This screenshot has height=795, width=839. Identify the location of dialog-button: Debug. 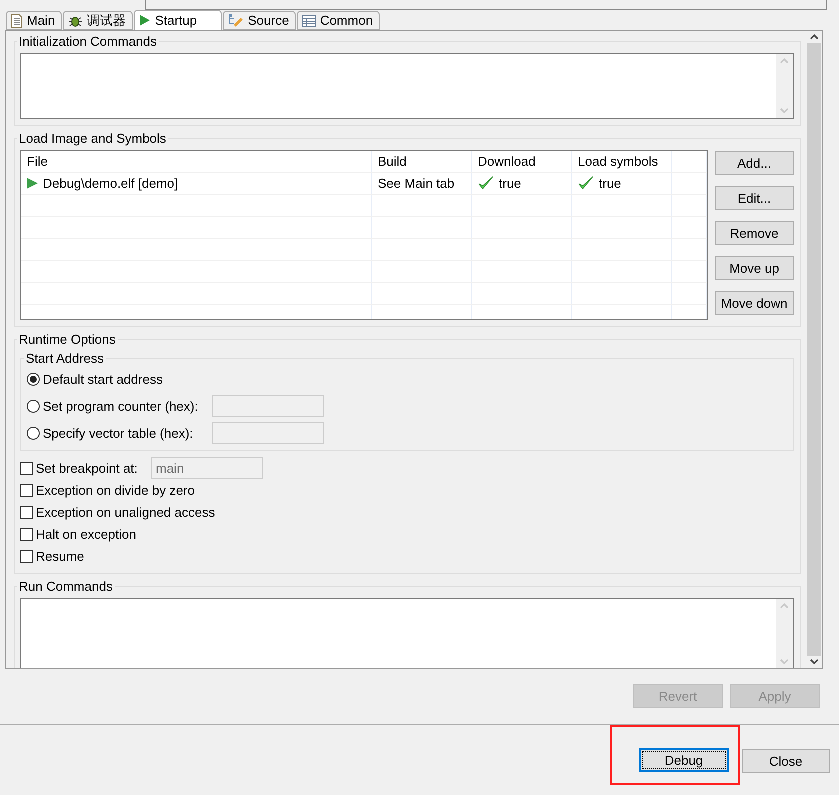
(684, 760).